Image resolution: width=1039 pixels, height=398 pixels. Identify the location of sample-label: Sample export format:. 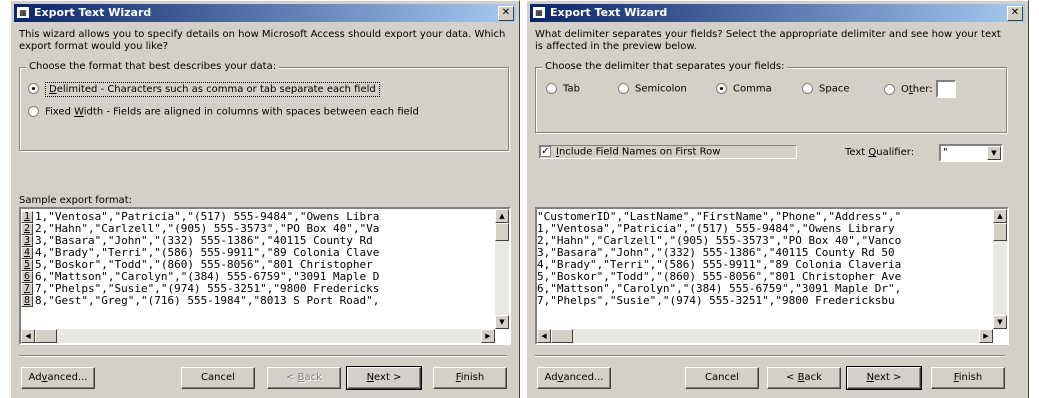
(75, 200).